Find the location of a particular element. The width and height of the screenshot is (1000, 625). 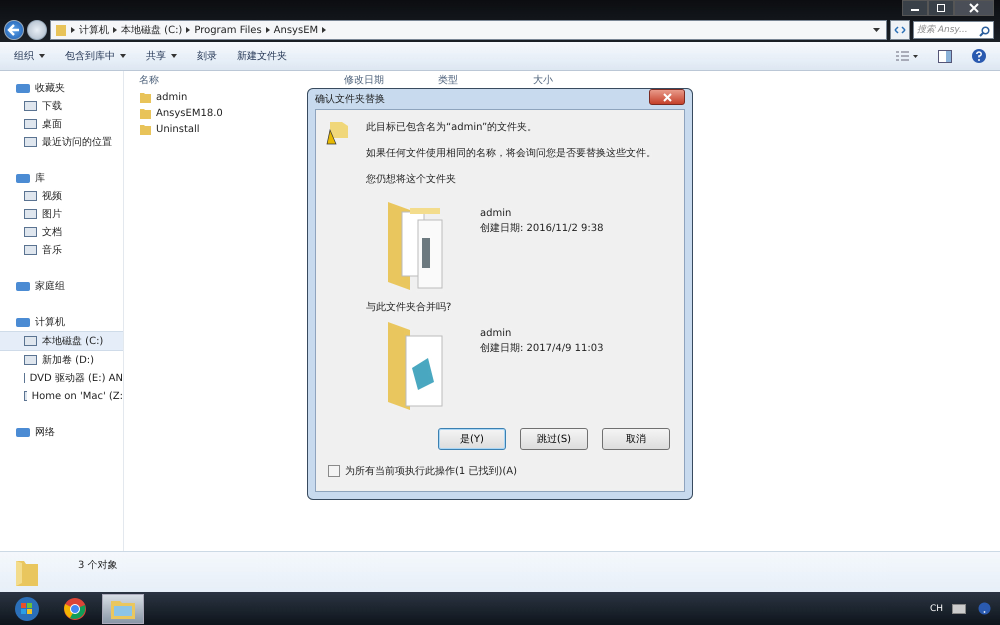

column-header: 大小 is located at coordinates (634, 80).